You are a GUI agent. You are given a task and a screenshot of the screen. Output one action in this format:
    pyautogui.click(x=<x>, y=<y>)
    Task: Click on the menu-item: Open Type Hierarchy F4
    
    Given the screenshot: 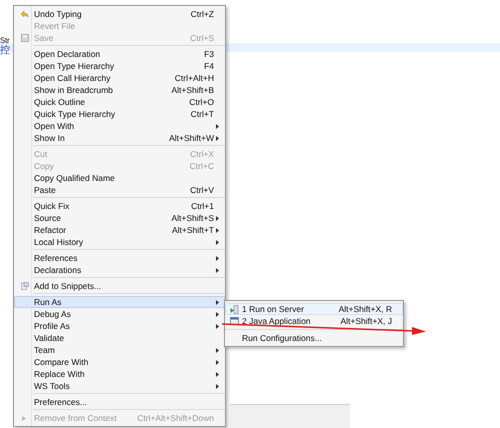 What is the action you would take?
    pyautogui.click(x=119, y=66)
    